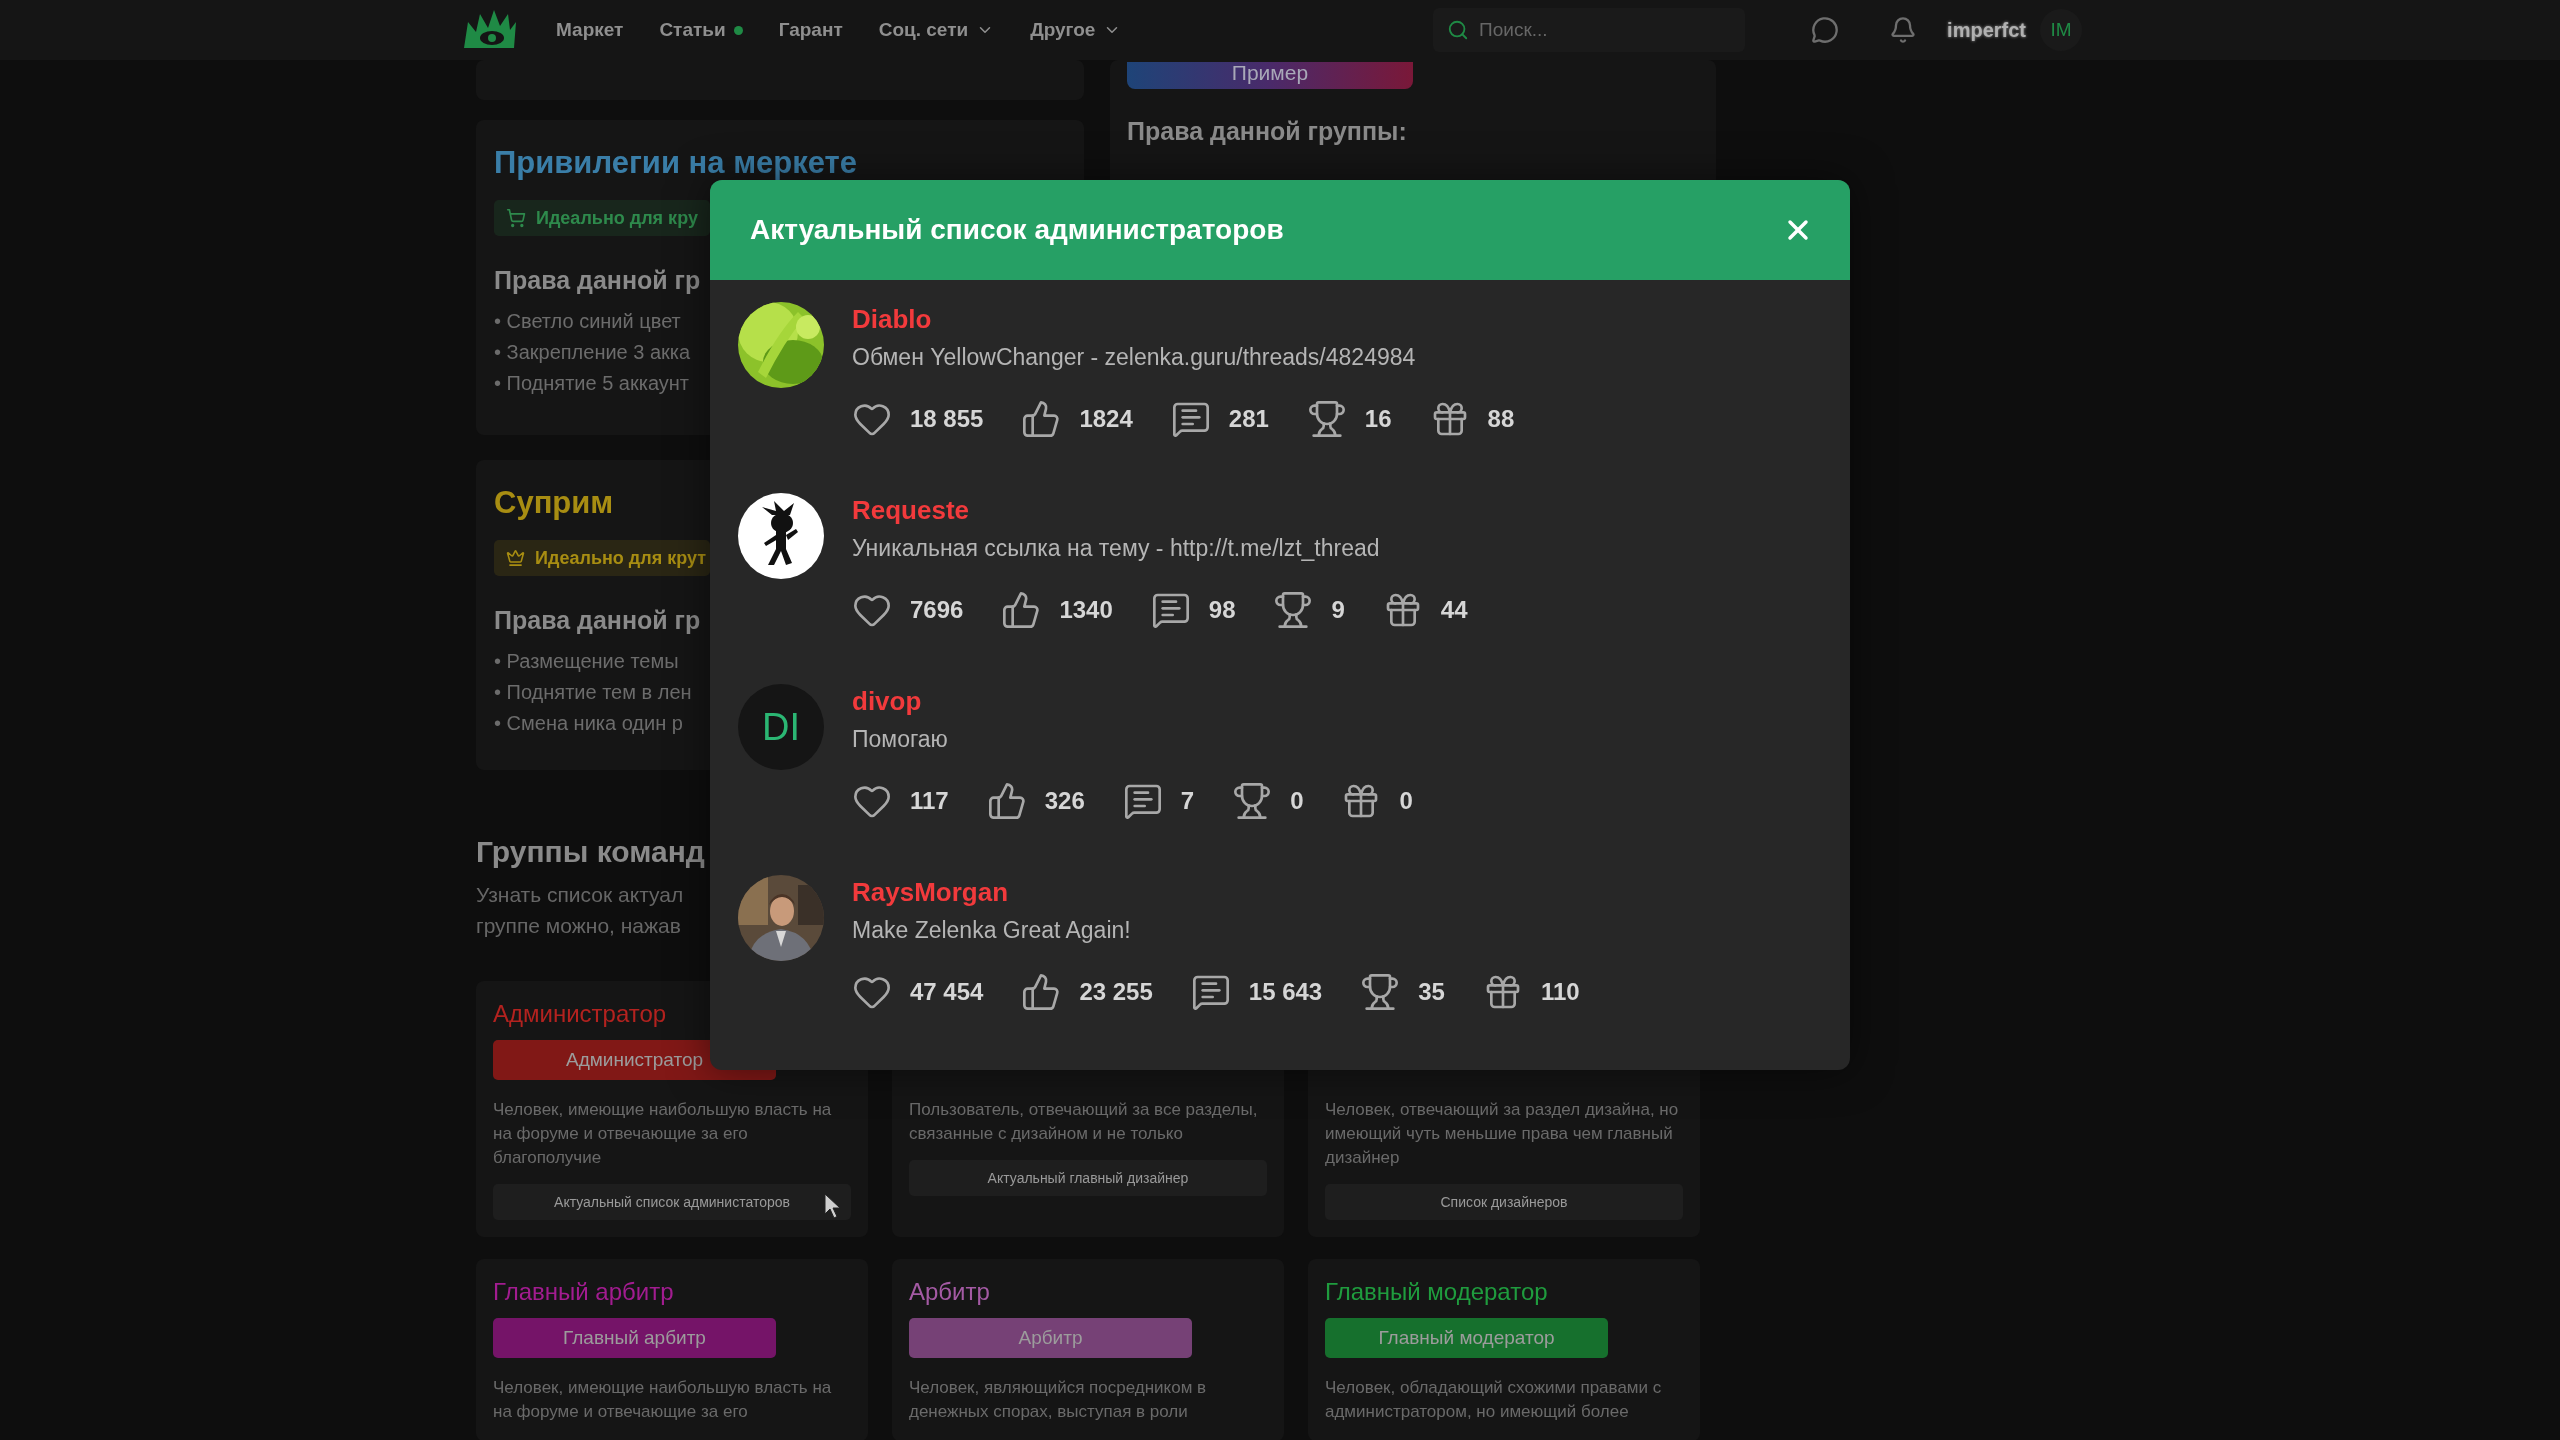  Describe the element at coordinates (590, 30) in the screenshot. I see `nav-link: Маркет` at that location.